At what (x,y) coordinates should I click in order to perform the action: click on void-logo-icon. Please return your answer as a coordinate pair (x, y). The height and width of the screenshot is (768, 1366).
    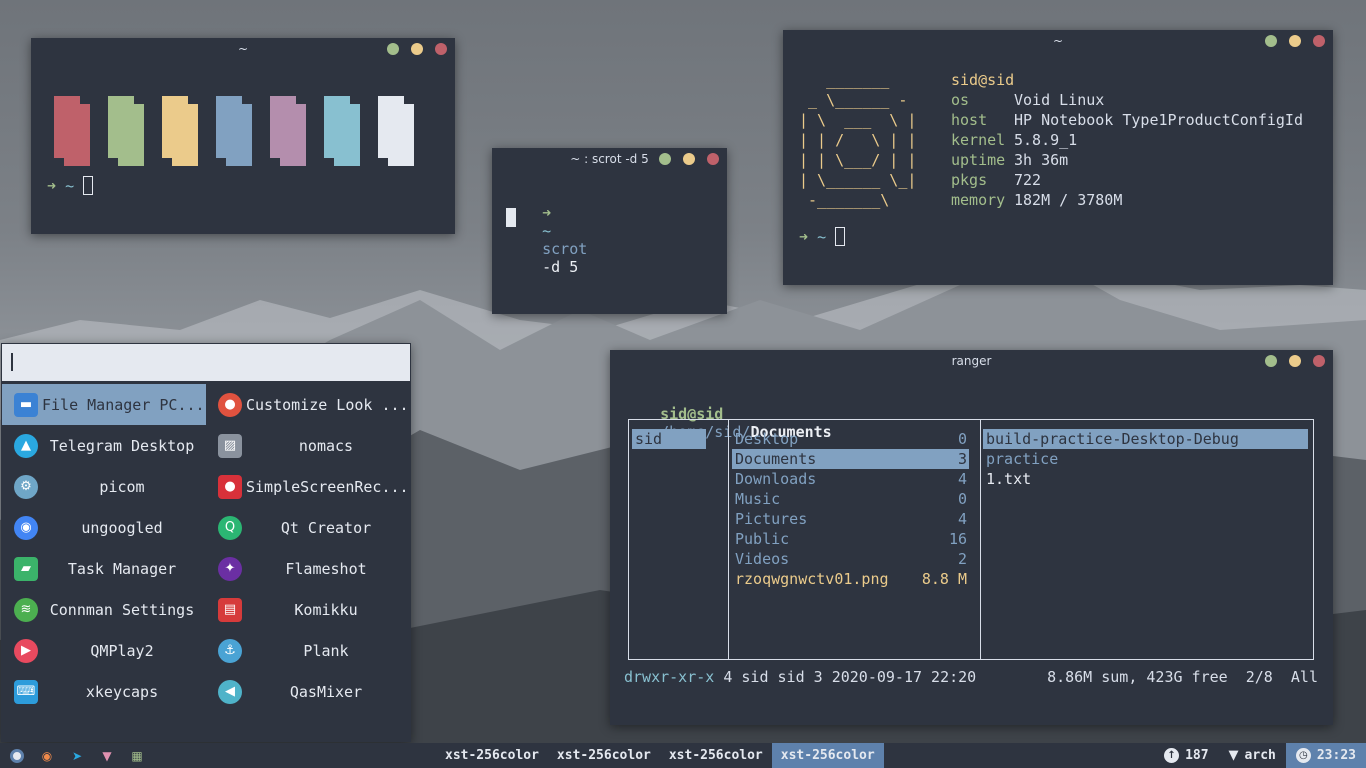
    Looking at the image, I should click on (17, 756).